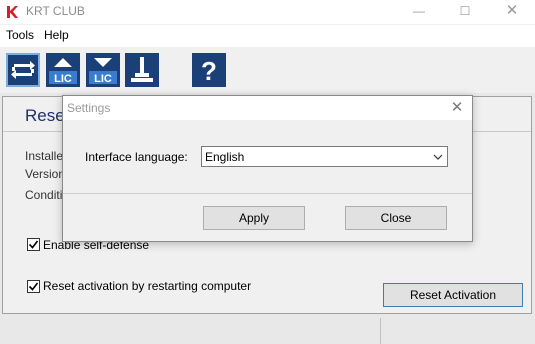 Image resolution: width=535 pixels, height=344 pixels. Describe the element at coordinates (55, 11) in the screenshot. I see `window-title: KRT CLUB` at that location.